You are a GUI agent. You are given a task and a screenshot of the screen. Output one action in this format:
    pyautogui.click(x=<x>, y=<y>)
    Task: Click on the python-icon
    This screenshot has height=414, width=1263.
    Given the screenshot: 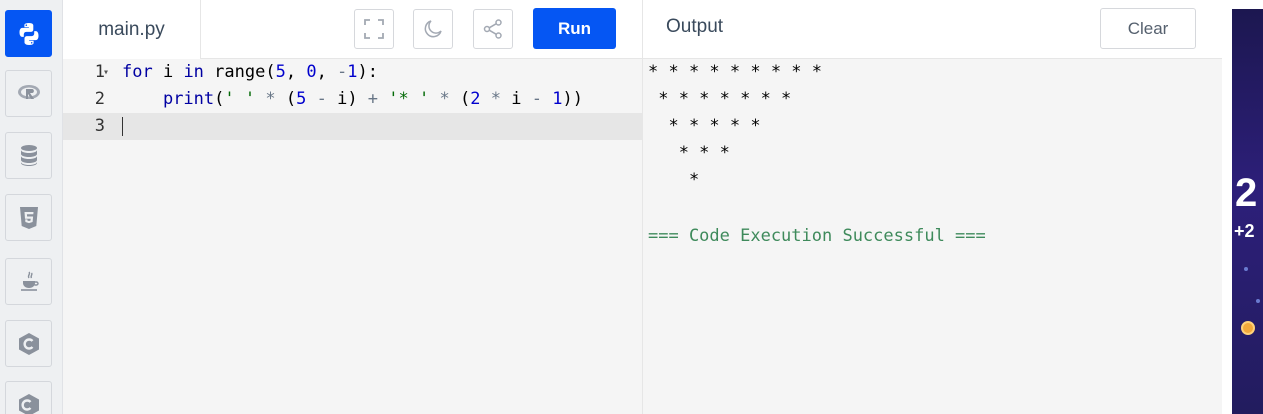 What is the action you would take?
    pyautogui.click(x=28, y=33)
    